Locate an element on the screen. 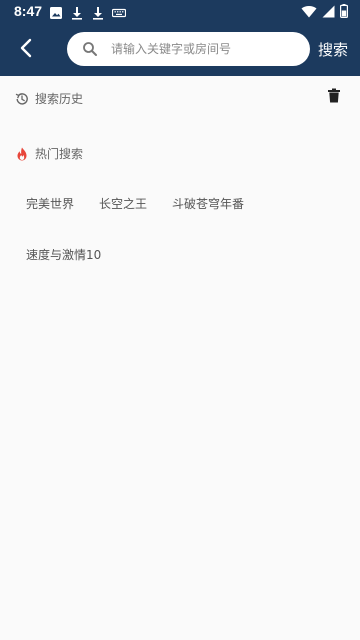 This screenshot has width=360, height=640. hot-search-tag: 完美世界 is located at coordinates (50, 203).